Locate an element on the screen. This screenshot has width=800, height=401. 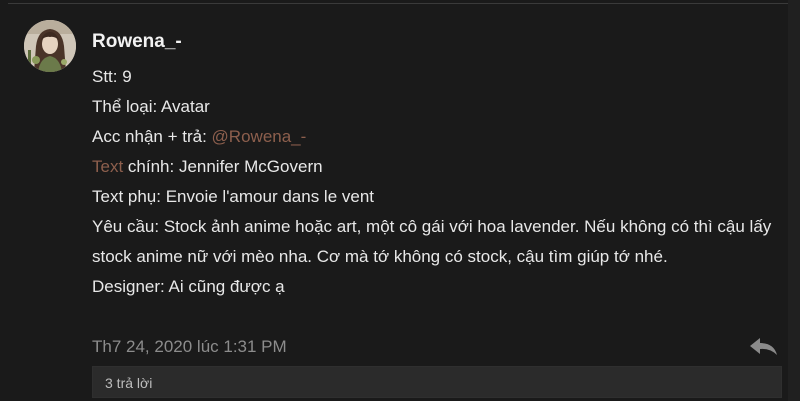
account-label: Acc nhận + trả: is located at coordinates (152, 136).